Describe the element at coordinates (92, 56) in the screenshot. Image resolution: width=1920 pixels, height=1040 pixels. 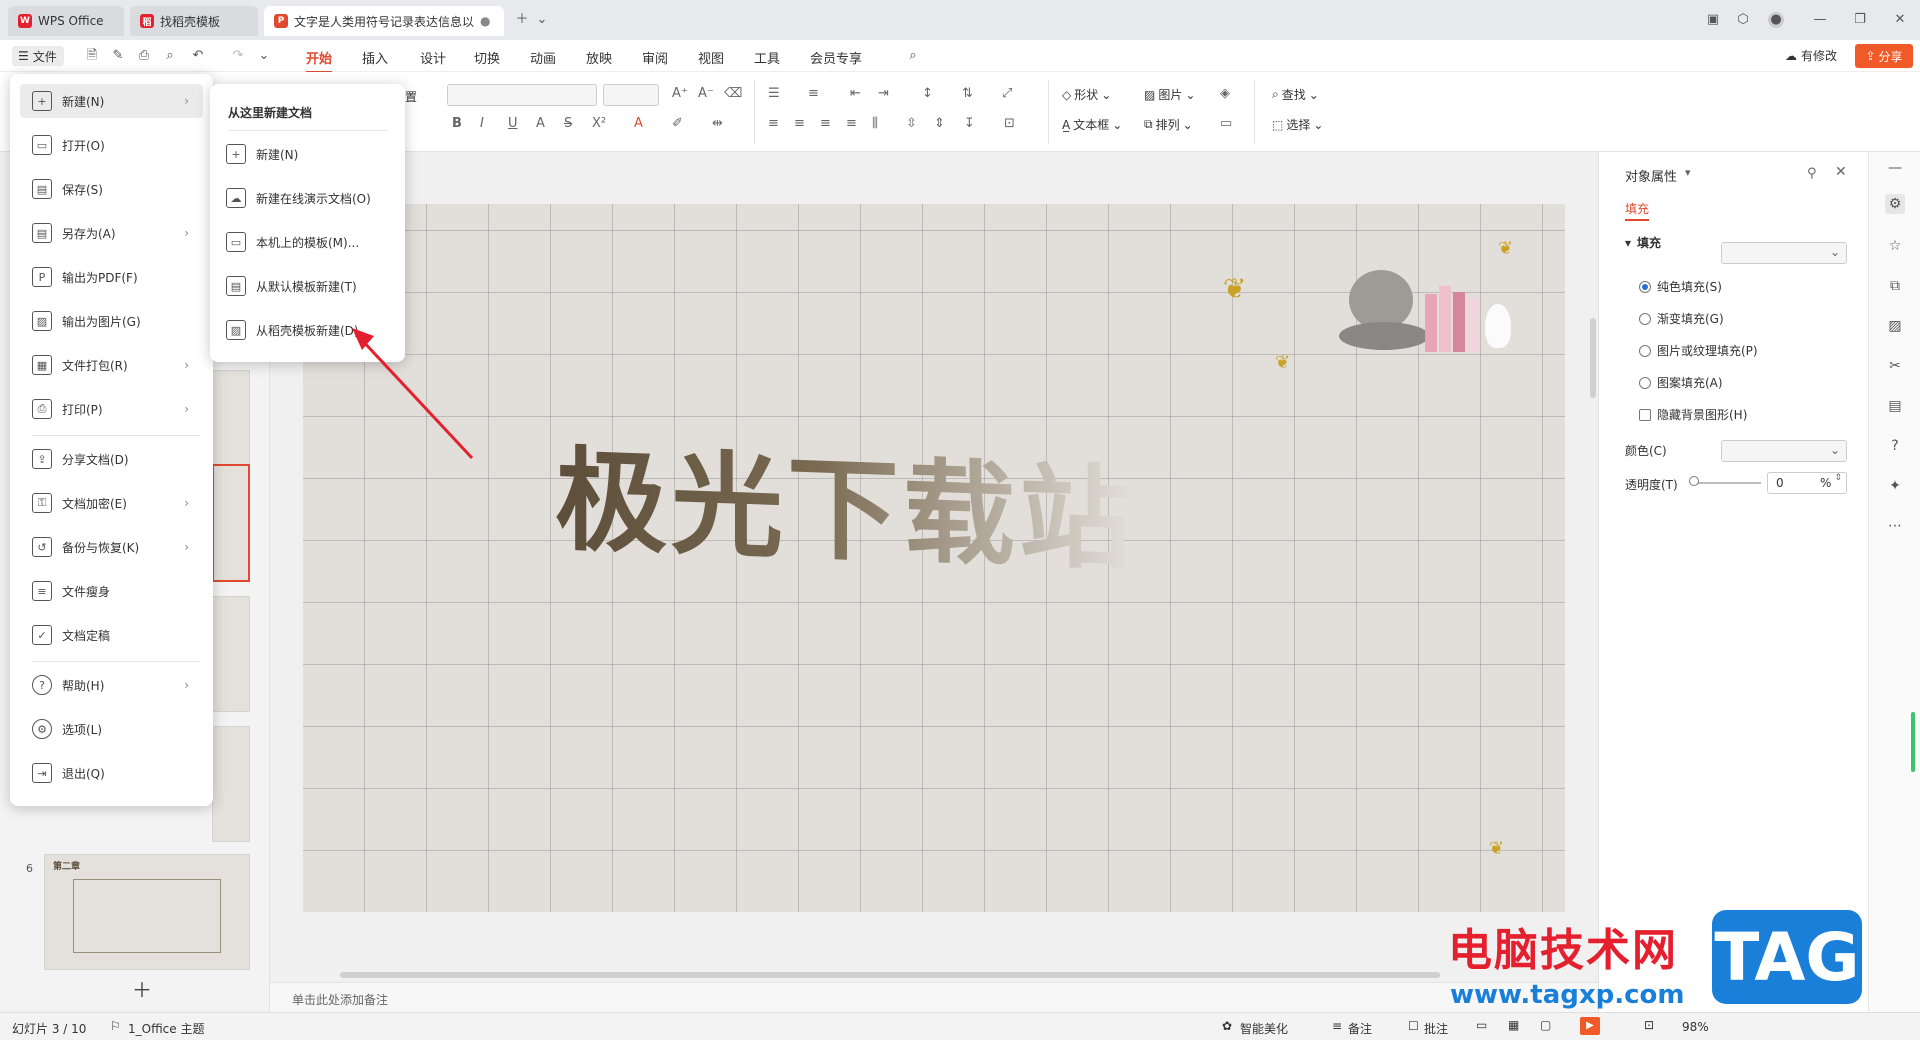
I see `save-quick-icon: 🗎` at that location.